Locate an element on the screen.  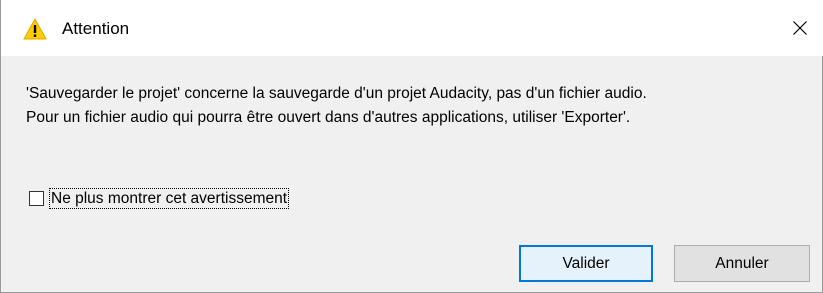
dont-show-again-checkbox-row: Ne plus montrer cet avertissement is located at coordinates (159, 198).